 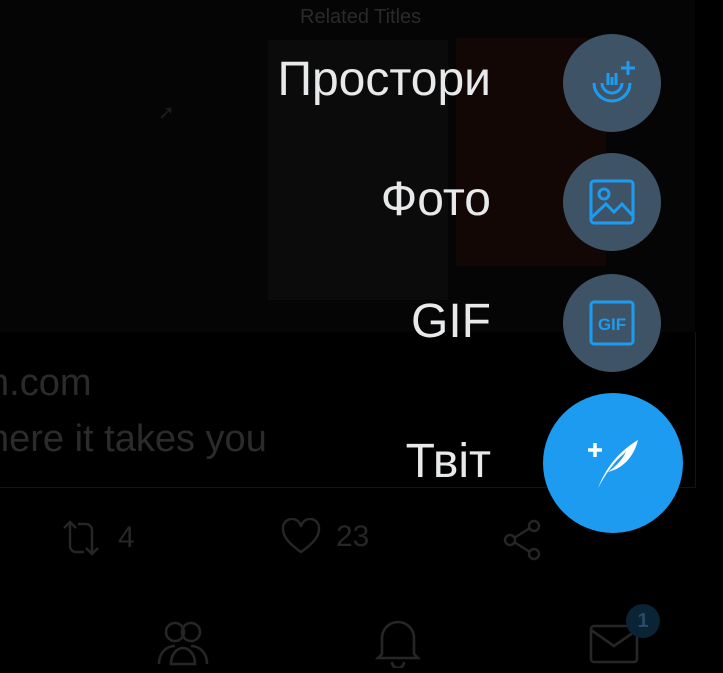 What do you see at coordinates (436, 199) in the screenshot?
I see `photo-label: Фото` at bounding box center [436, 199].